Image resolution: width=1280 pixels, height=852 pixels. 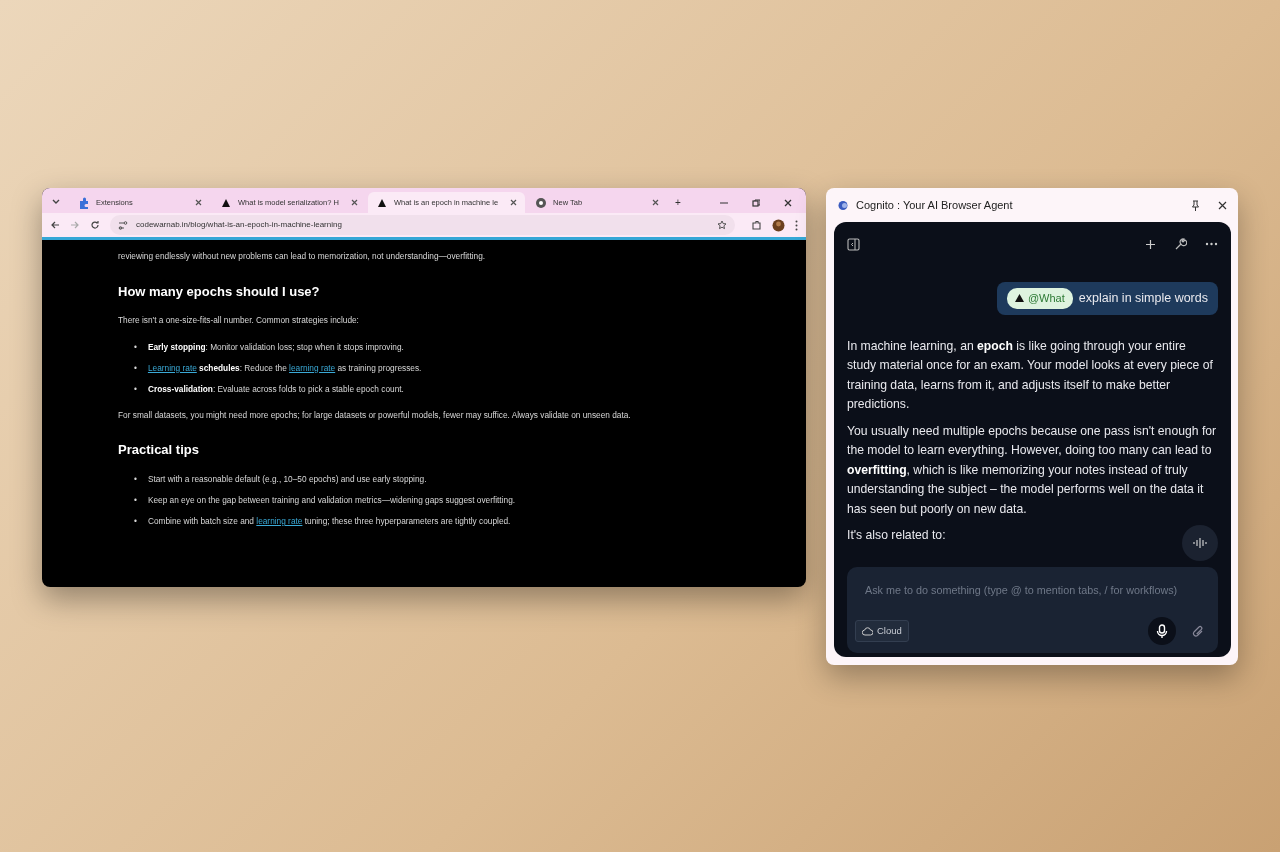 I want to click on site-settings-icon, so click(x=123, y=225).